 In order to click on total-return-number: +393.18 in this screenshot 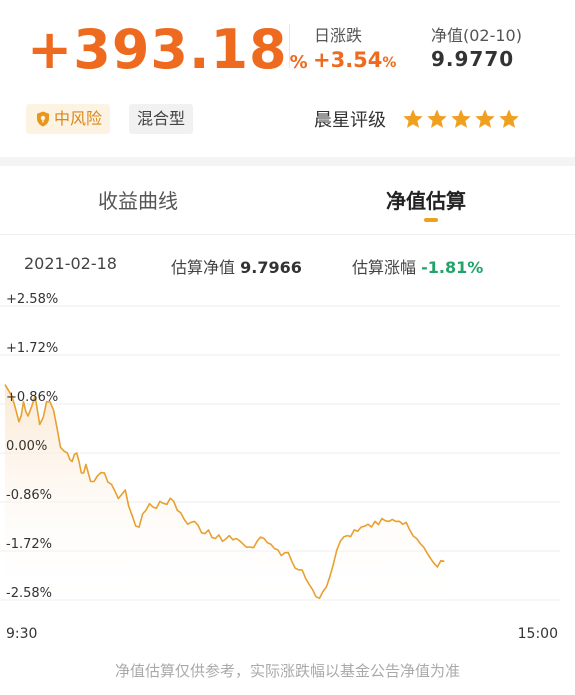, I will do `click(157, 49)`.